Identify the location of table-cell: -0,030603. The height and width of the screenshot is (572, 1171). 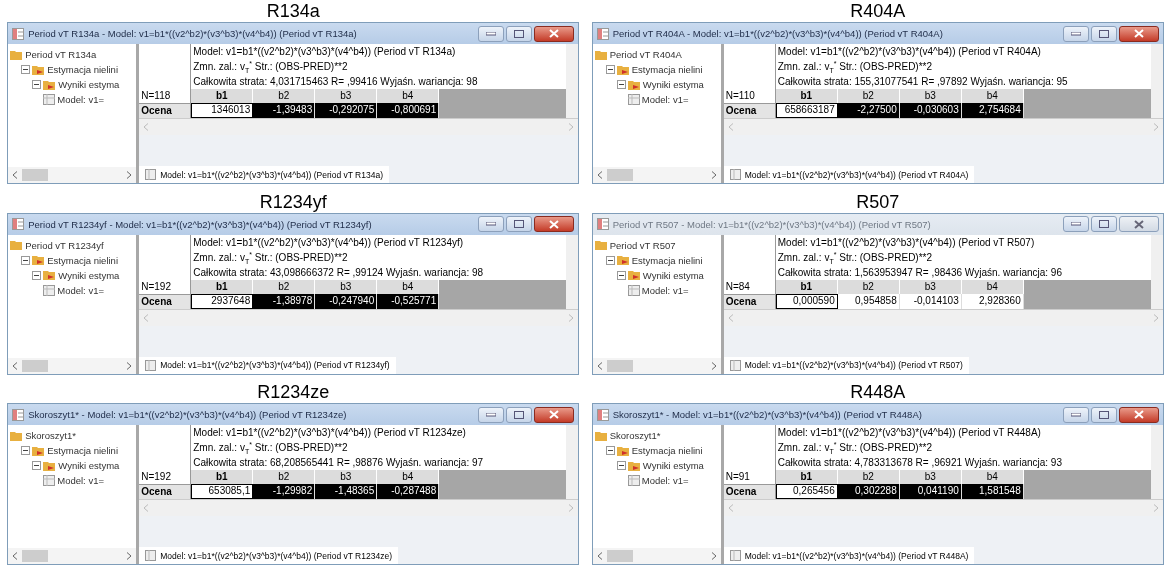
(930, 110).